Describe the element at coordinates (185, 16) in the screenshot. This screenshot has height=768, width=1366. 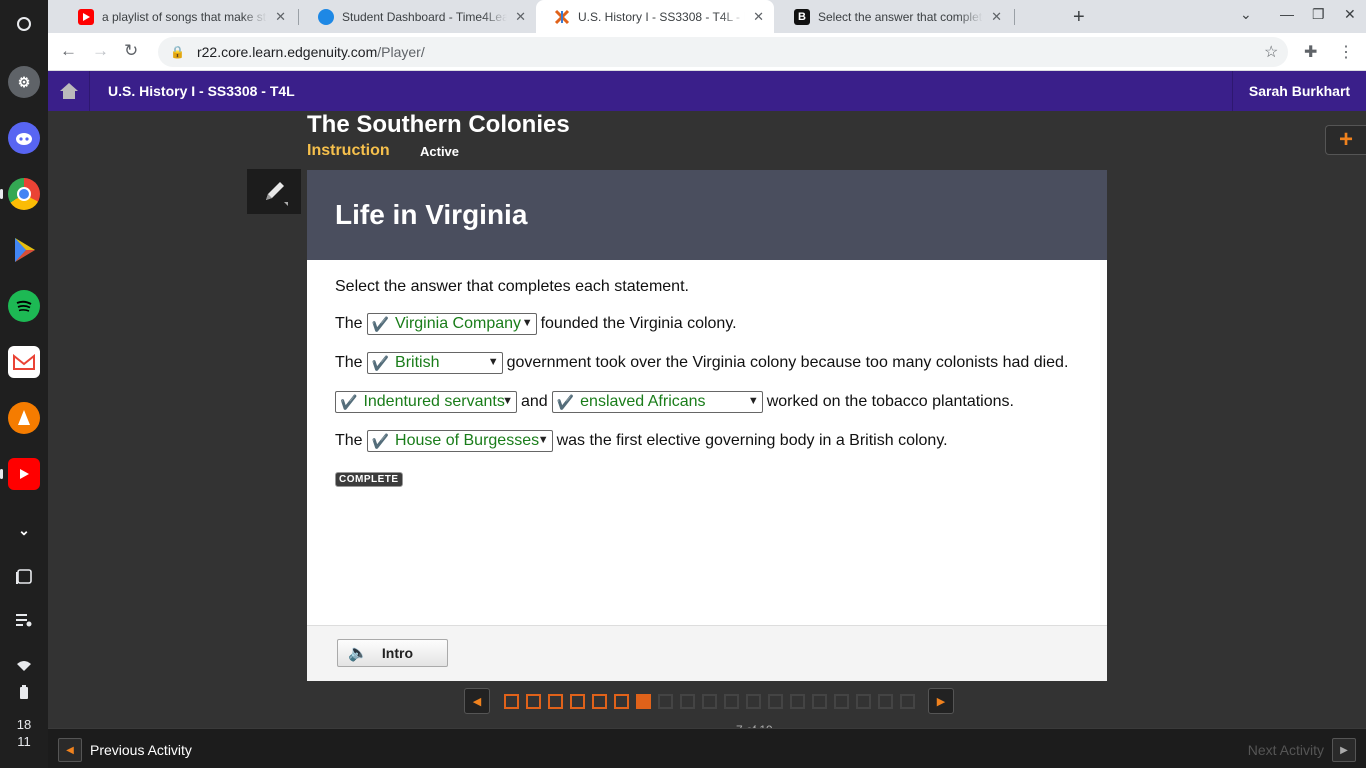
I see `tab-title: a playlist of songs that make stu` at that location.